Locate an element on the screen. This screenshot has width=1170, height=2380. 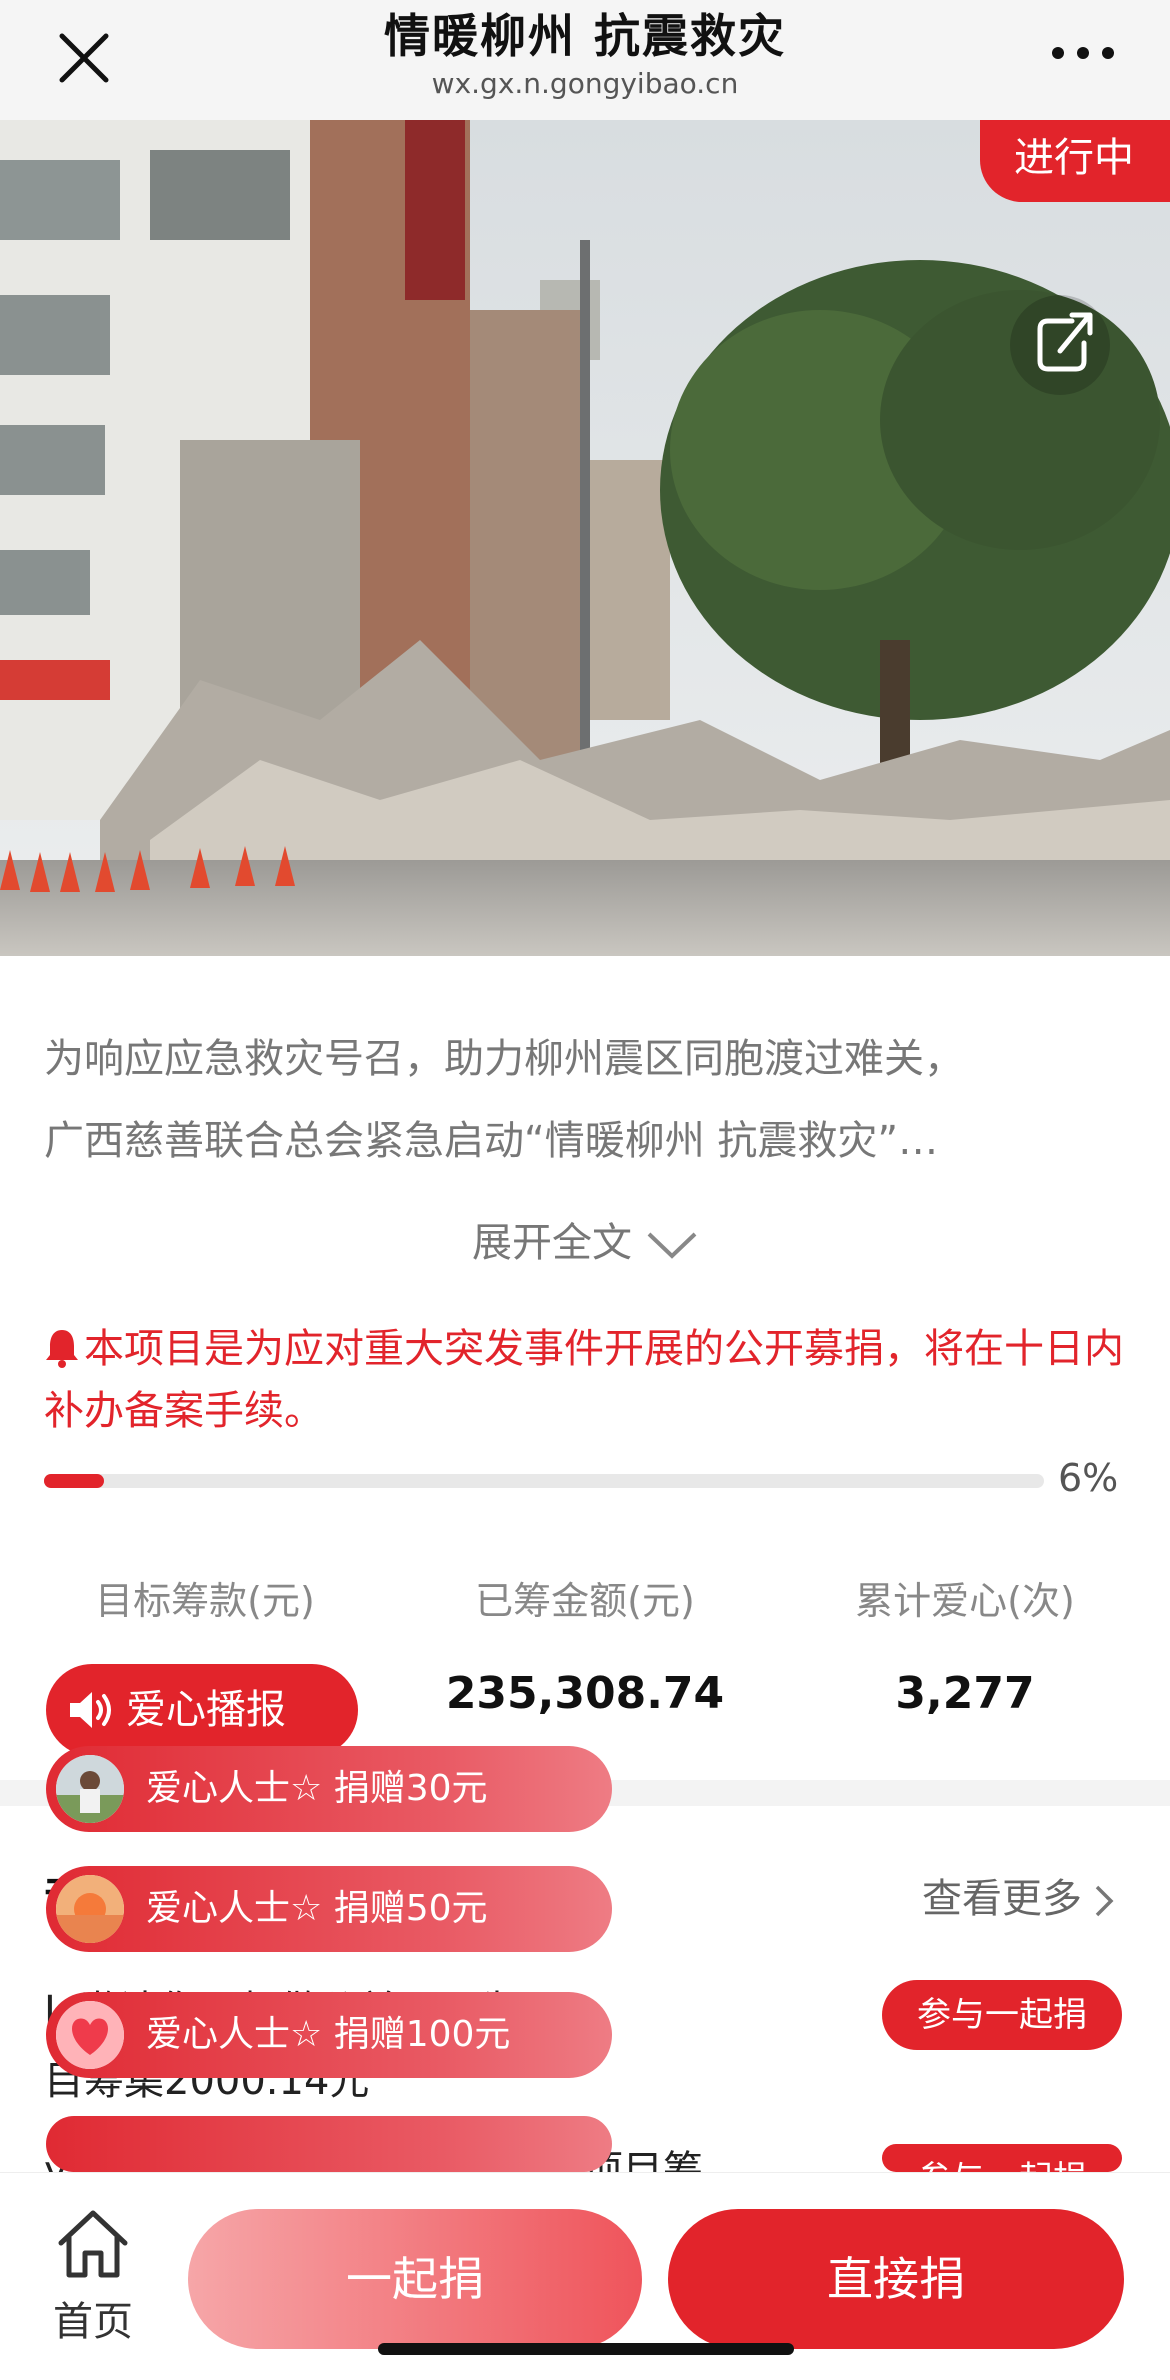
stat-donations: 累计爱心(次) 3,277 is located at coordinates (965, 1650).